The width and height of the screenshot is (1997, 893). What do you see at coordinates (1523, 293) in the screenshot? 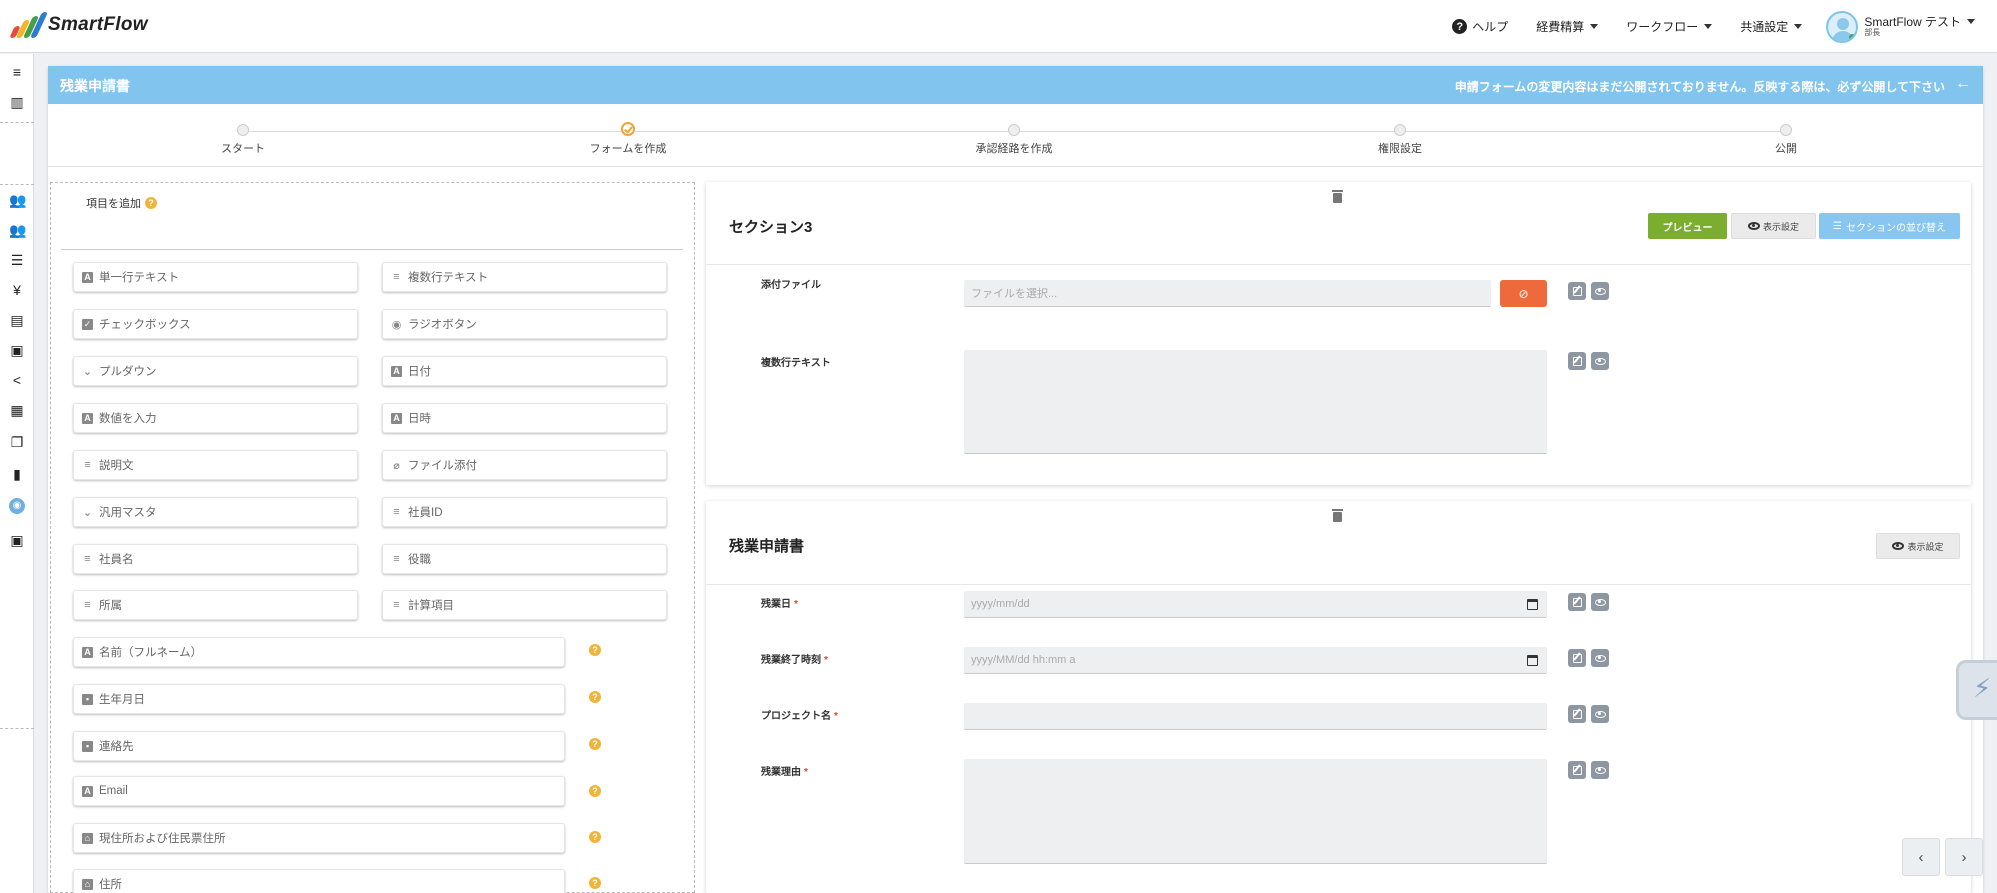
I see `attach-file-button: ⊘` at bounding box center [1523, 293].